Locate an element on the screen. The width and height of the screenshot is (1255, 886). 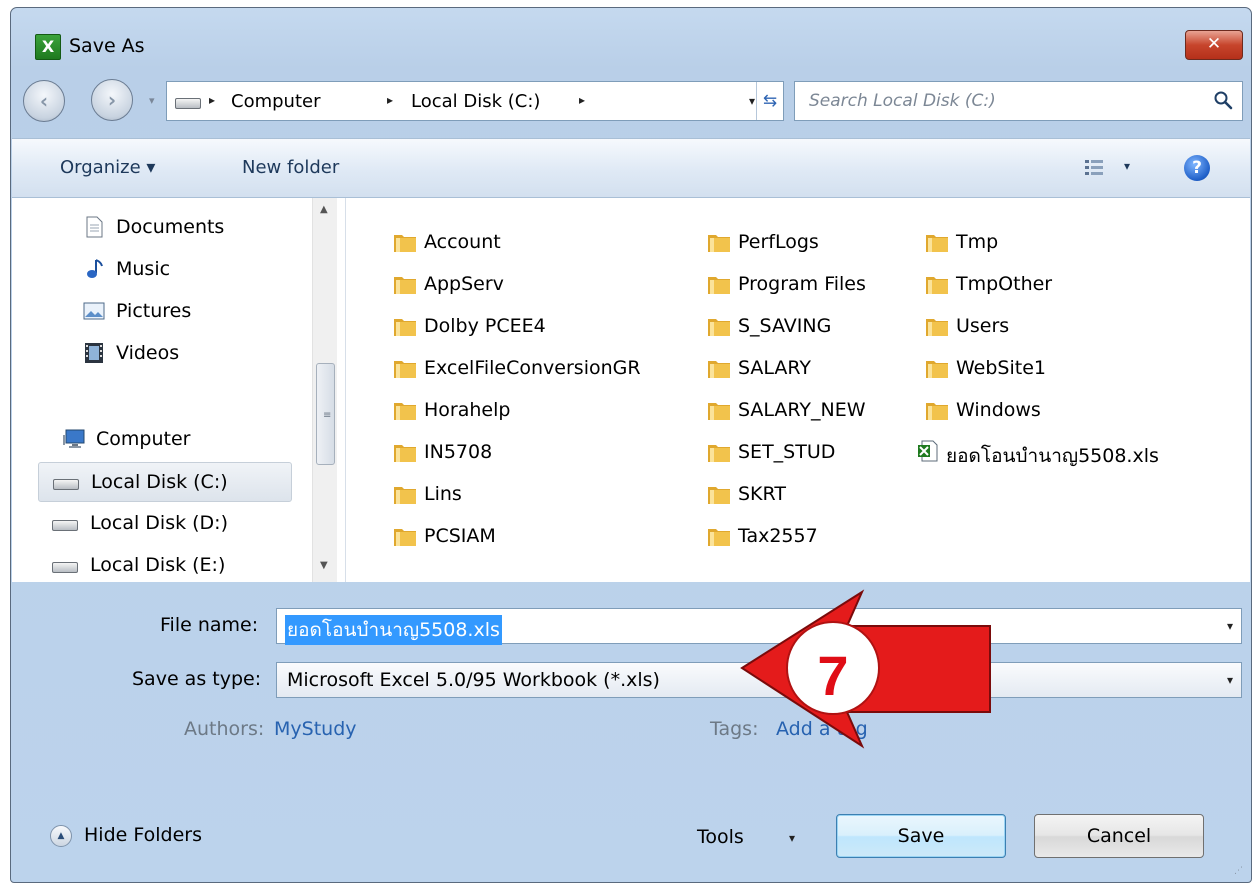
folder-label: SALARY_NEW is located at coordinates (802, 410).